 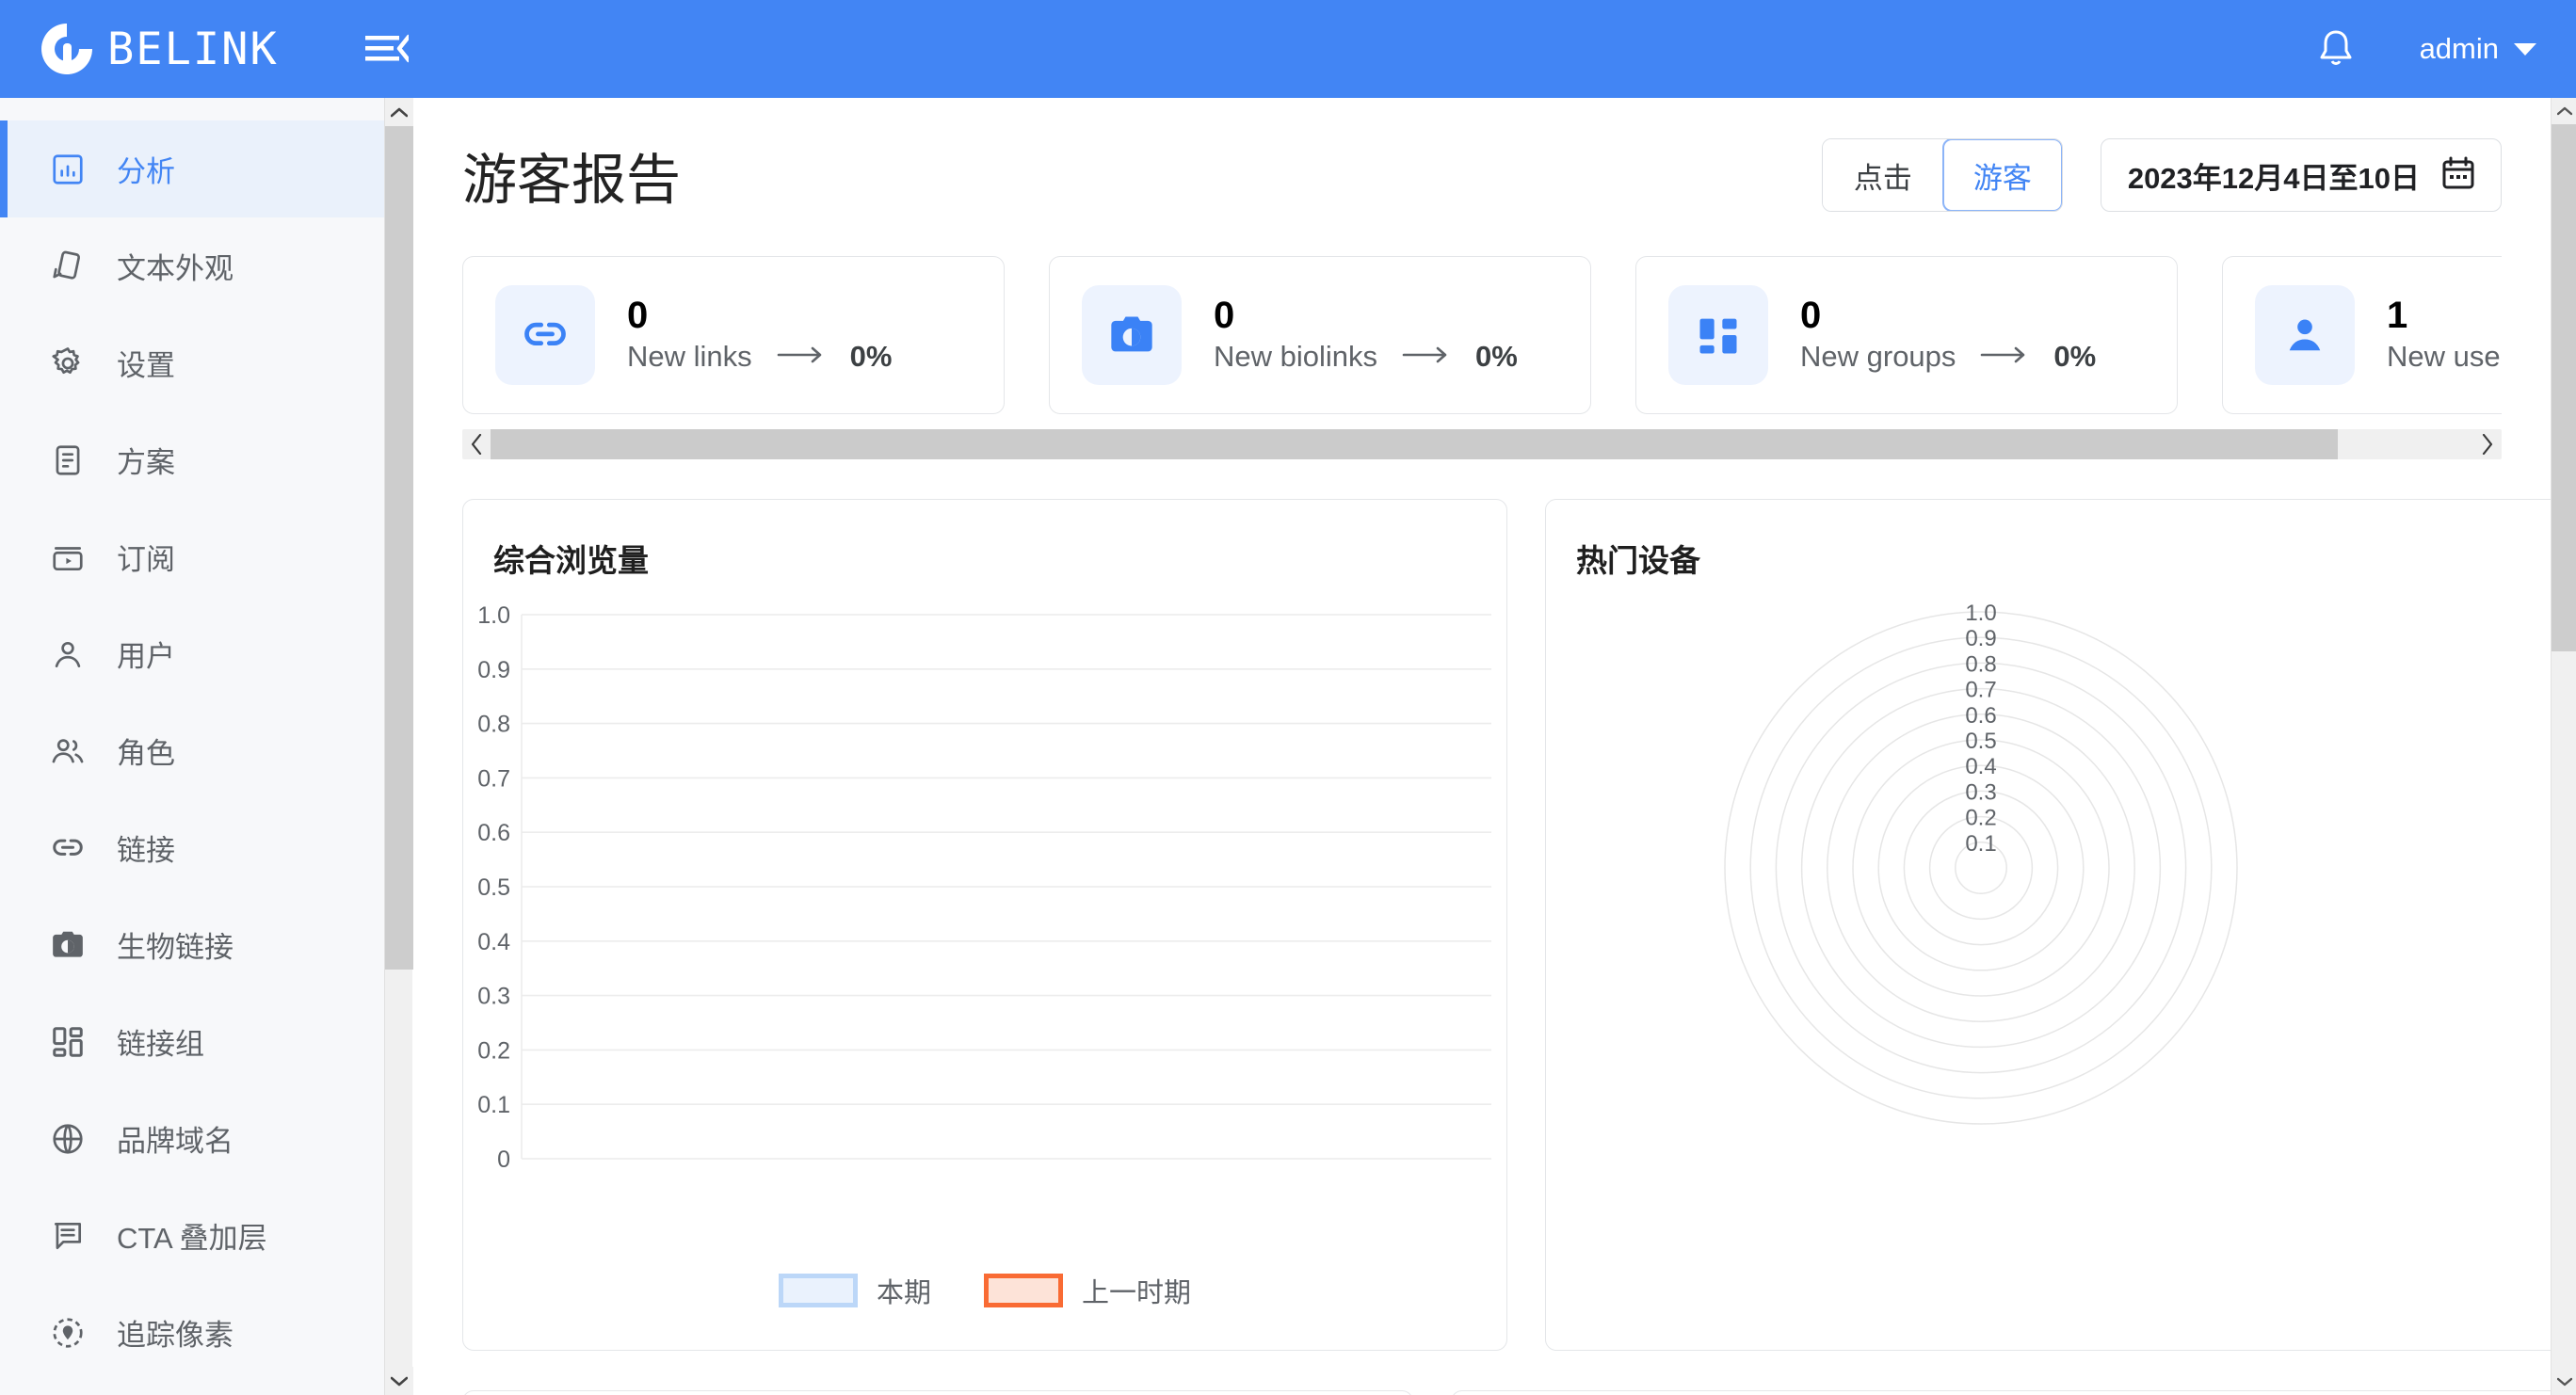 What do you see at coordinates (157, 49) in the screenshot?
I see `brand-logo-block: BELINK` at bounding box center [157, 49].